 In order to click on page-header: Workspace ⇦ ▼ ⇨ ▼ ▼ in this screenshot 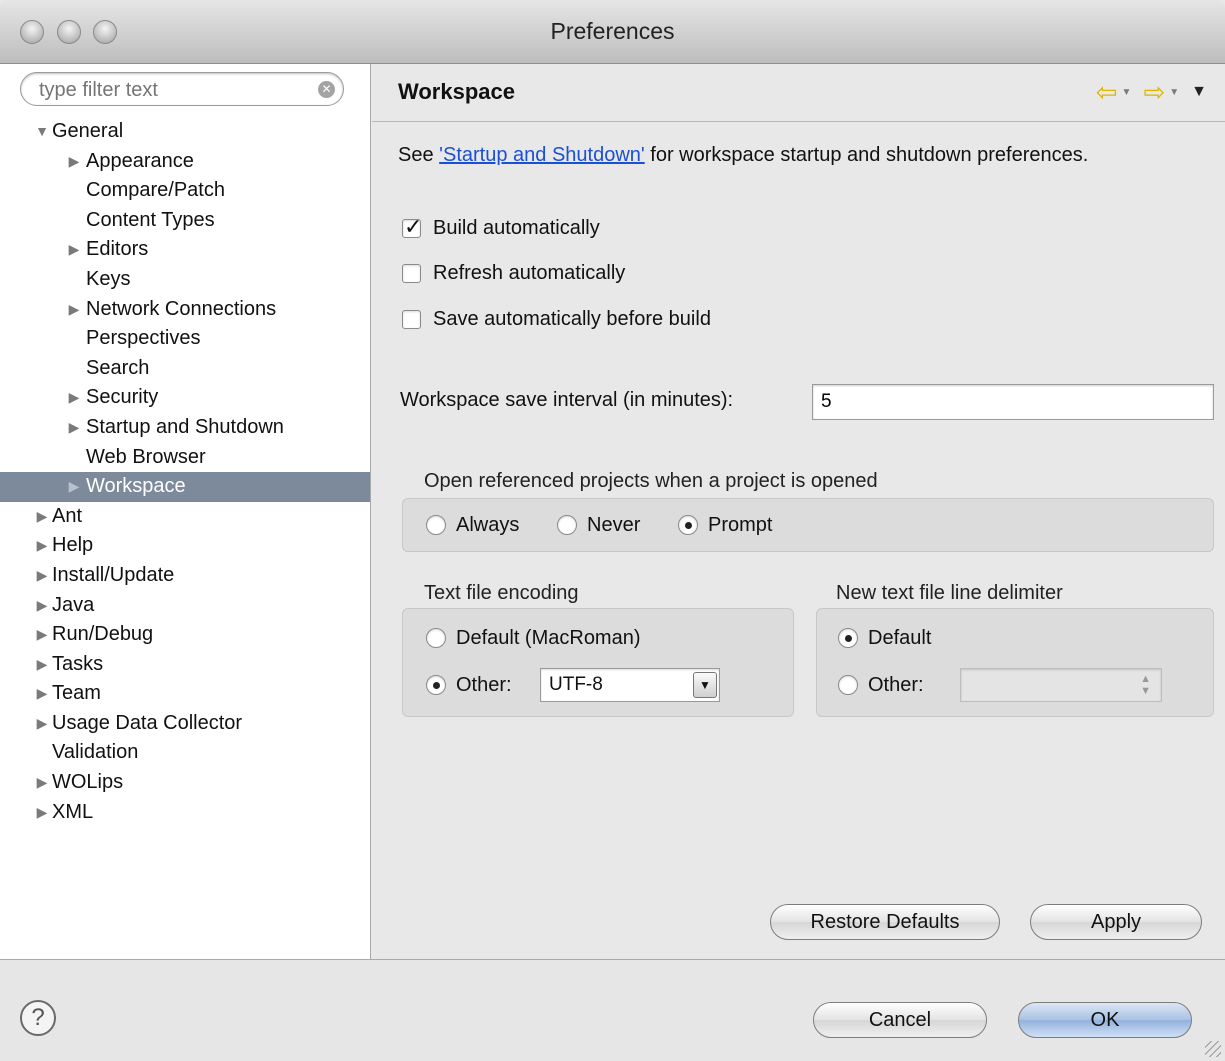, I will do `click(798, 93)`.